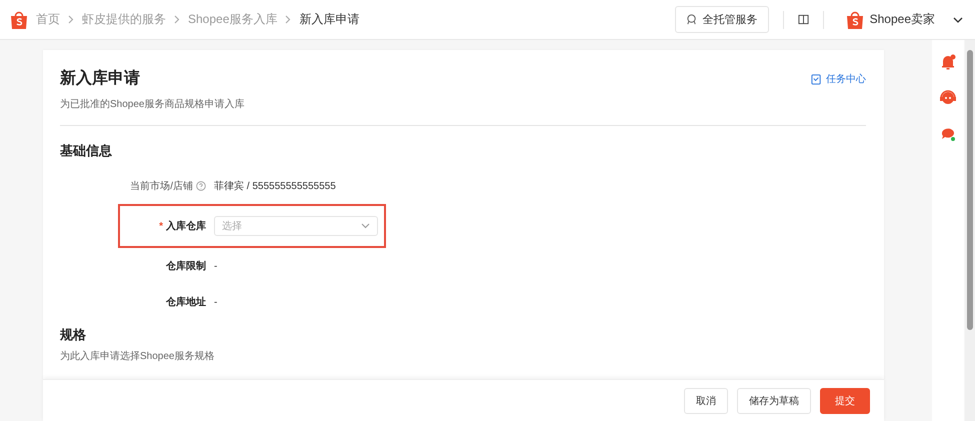  Describe the element at coordinates (948, 98) in the screenshot. I see `support-agent-icon` at that location.